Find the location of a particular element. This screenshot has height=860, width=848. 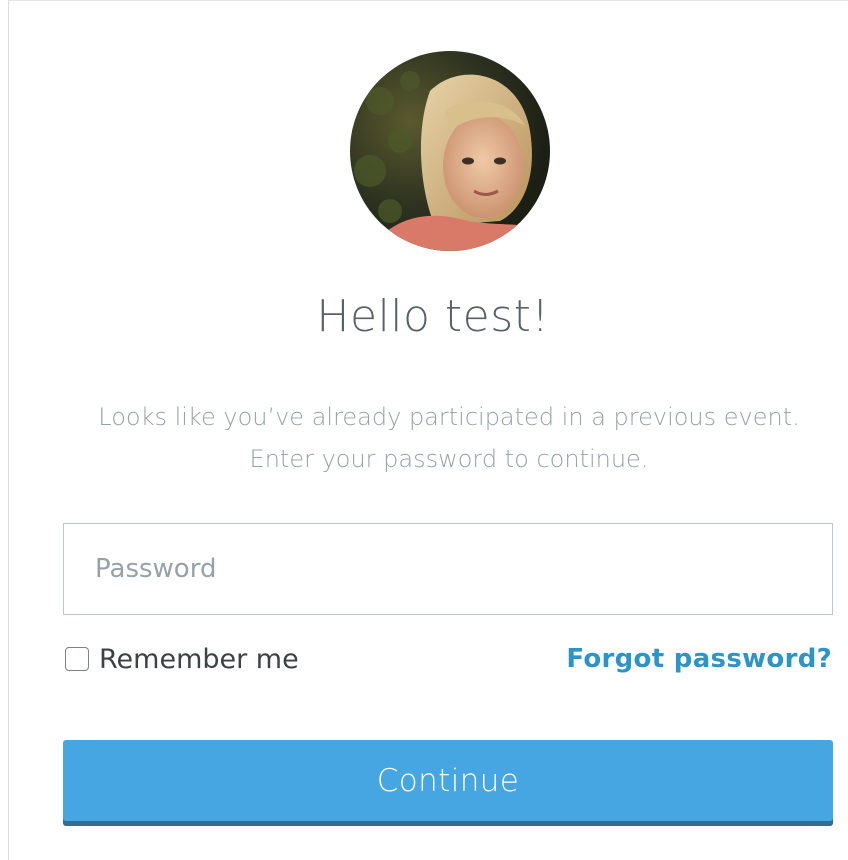

user-photo is located at coordinates (450, 151).